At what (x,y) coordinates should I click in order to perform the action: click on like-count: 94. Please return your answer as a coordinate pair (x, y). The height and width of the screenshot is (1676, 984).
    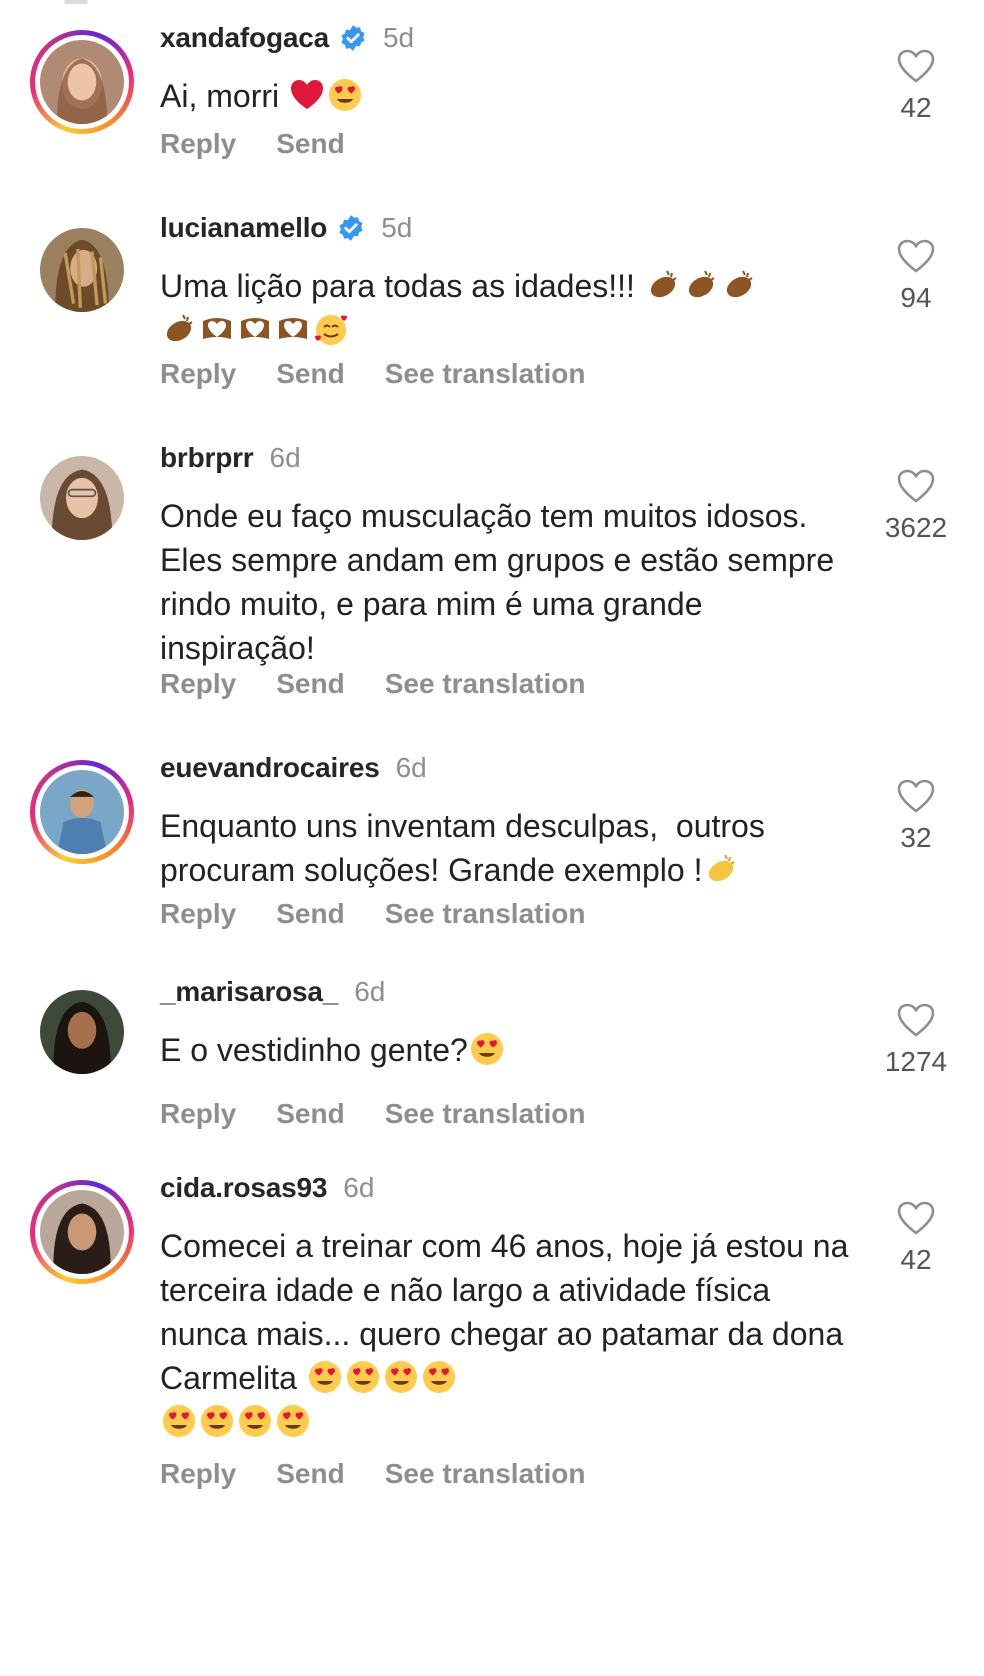
    Looking at the image, I should click on (916, 297).